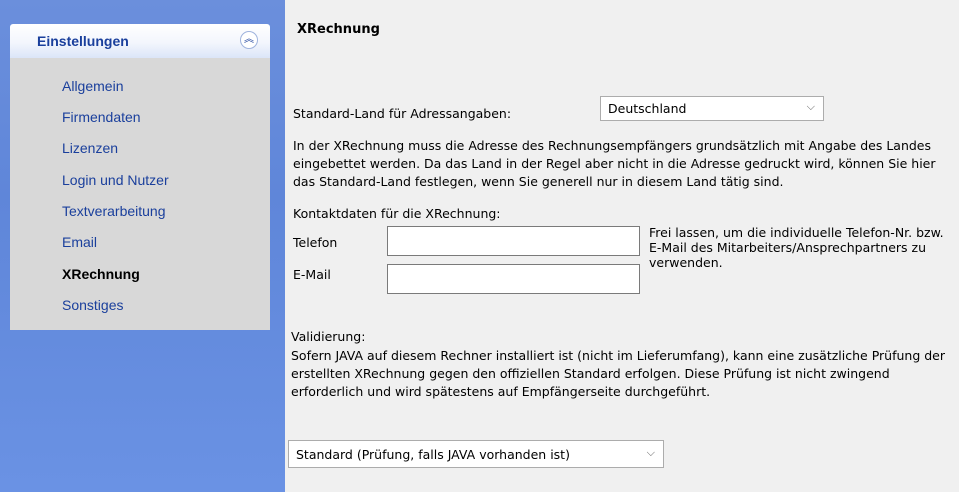 Image resolution: width=959 pixels, height=492 pixels. I want to click on phone-input, so click(513, 241).